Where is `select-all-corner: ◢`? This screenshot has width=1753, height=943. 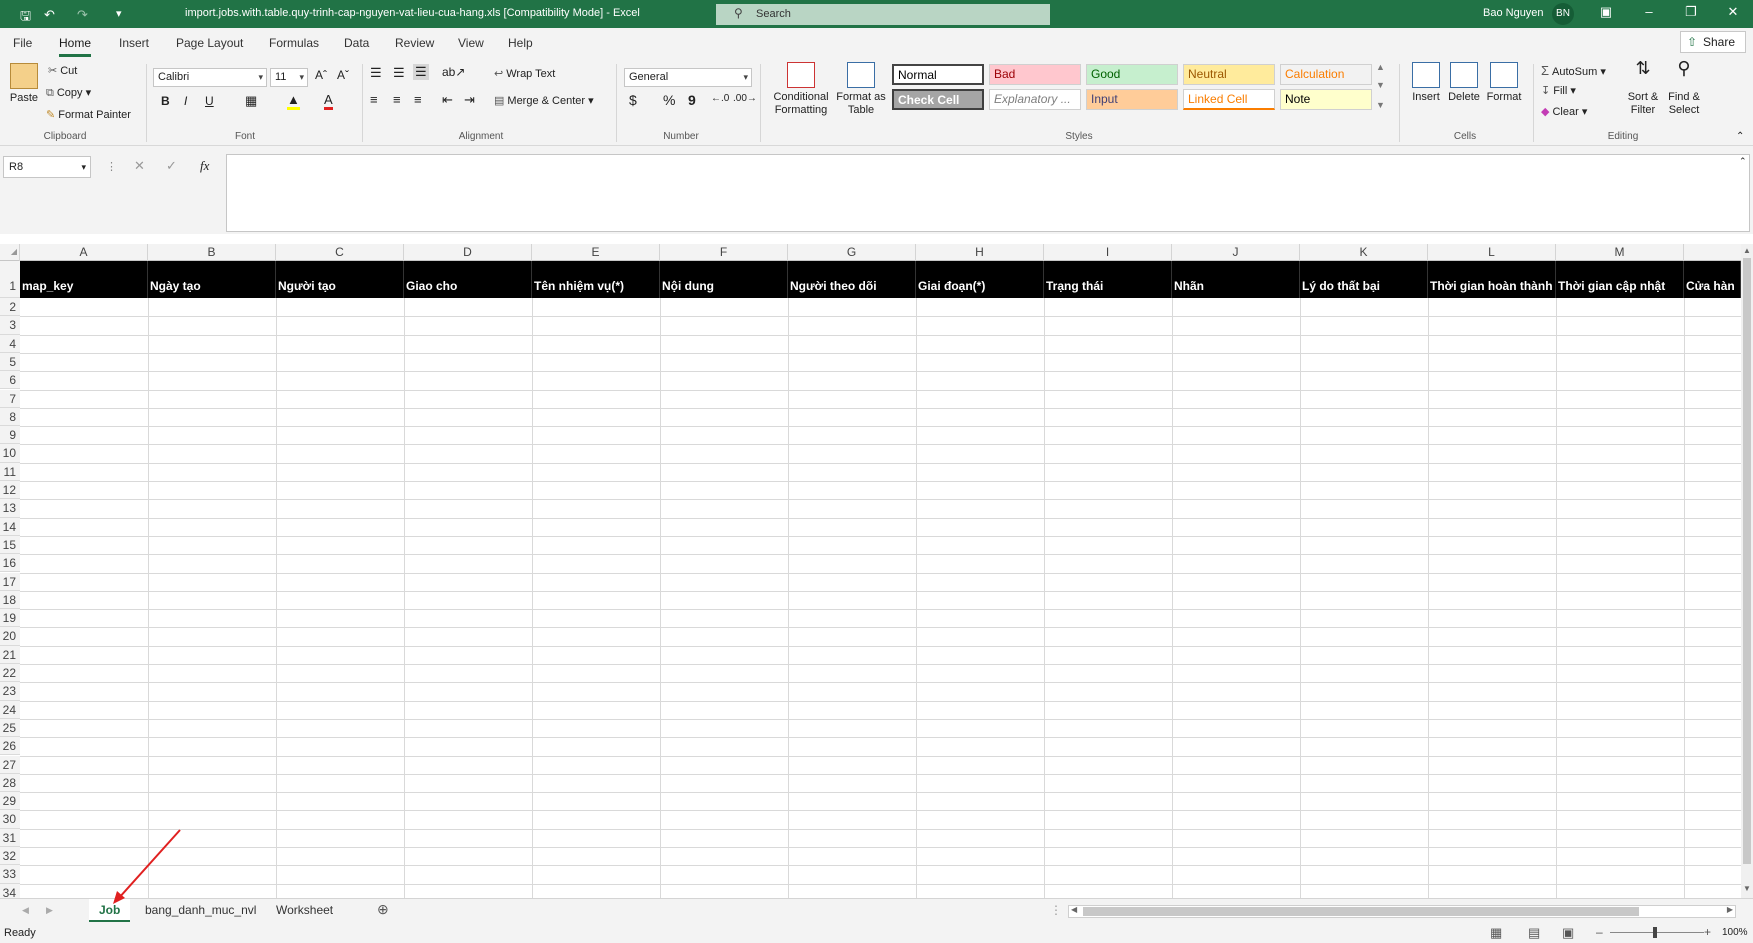 select-all-corner: ◢ is located at coordinates (10, 252).